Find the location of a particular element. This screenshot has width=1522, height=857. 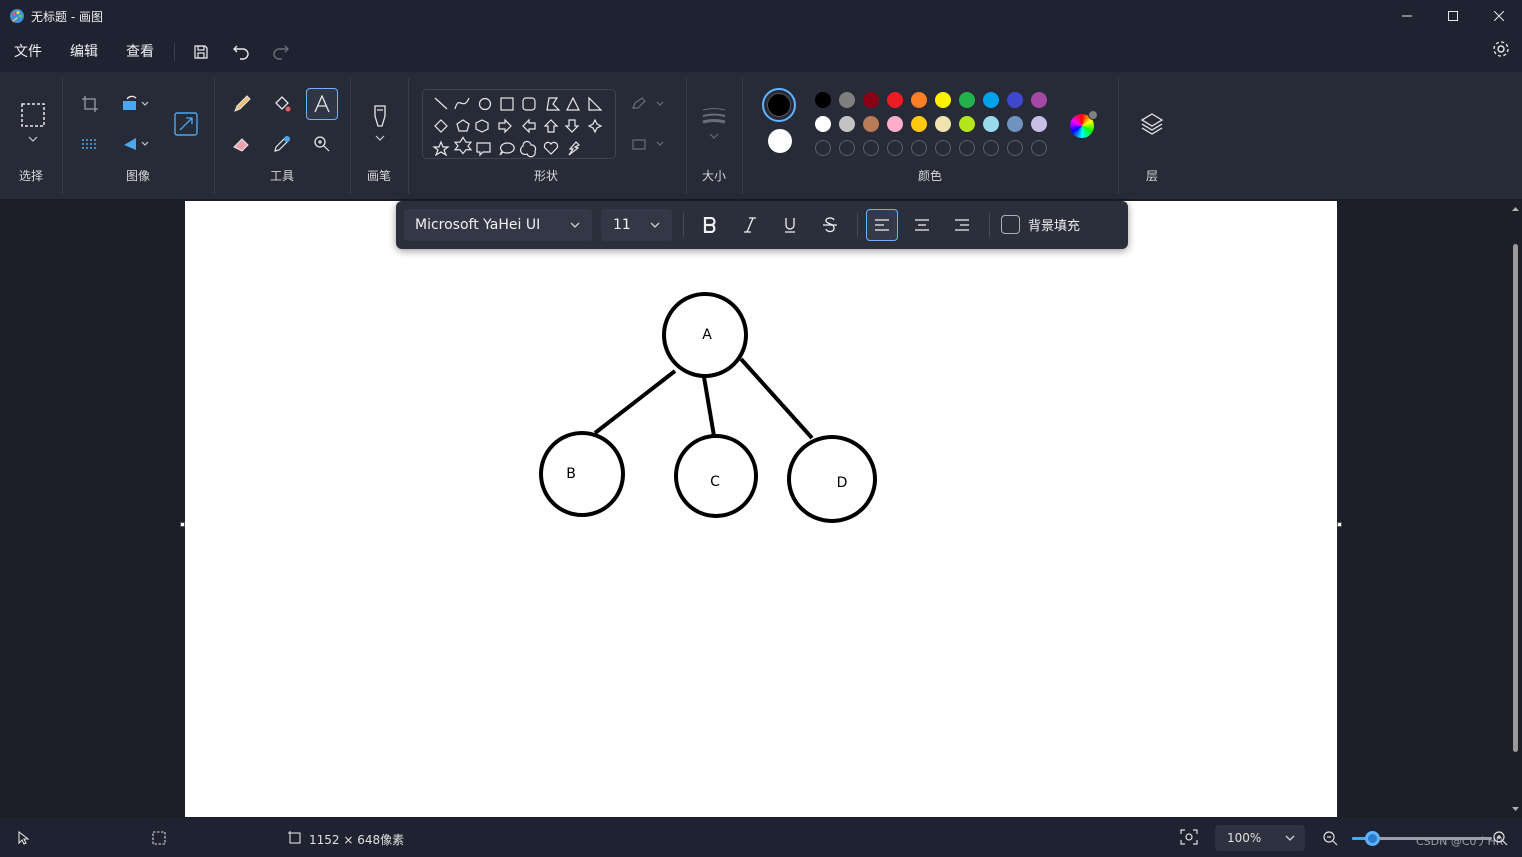

flip-button is located at coordinates (136, 144).